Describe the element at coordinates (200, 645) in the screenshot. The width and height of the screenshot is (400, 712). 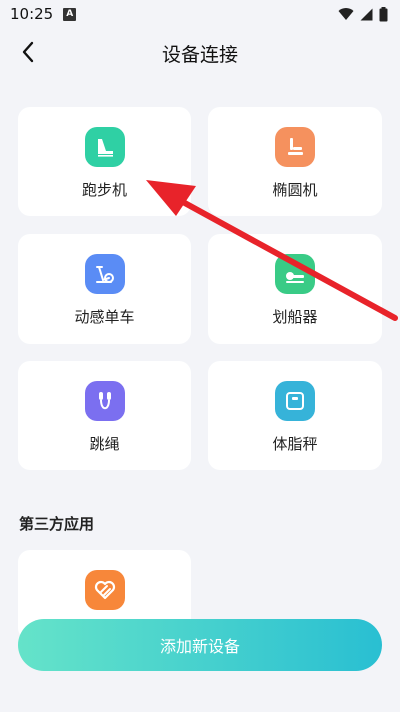
I see `add-new-device-button: 添加新设备` at that location.